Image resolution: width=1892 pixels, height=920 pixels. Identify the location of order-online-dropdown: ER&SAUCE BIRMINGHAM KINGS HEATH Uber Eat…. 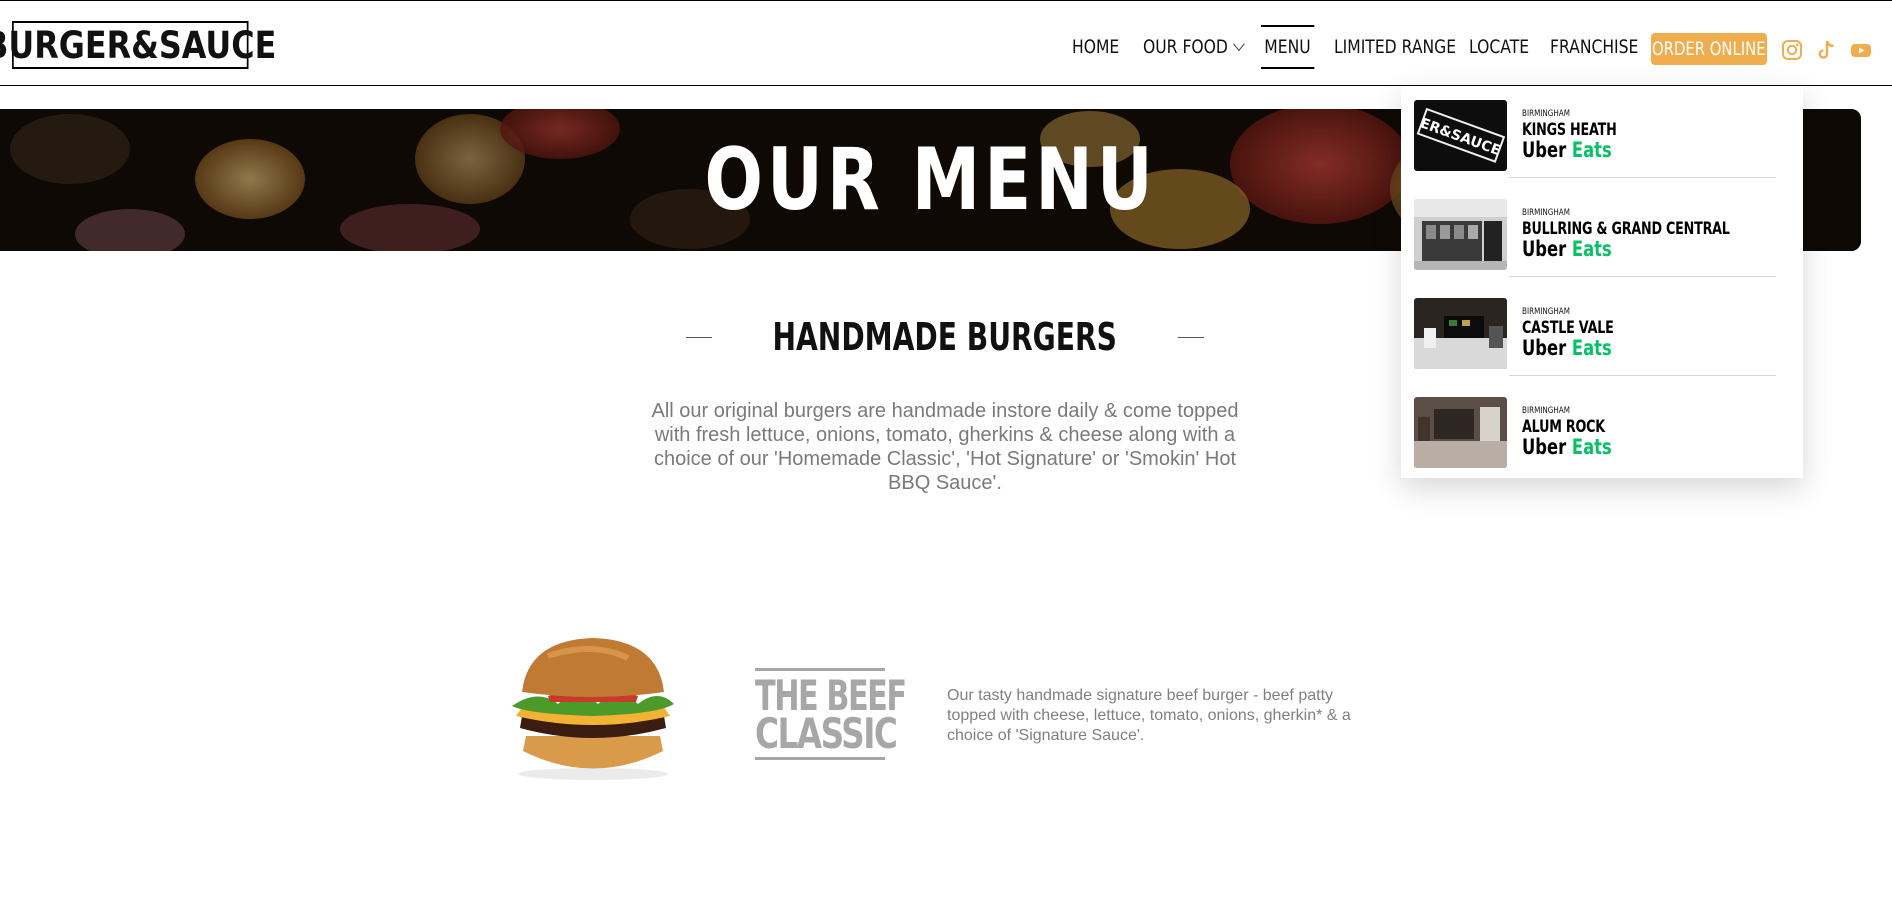
(1602, 282).